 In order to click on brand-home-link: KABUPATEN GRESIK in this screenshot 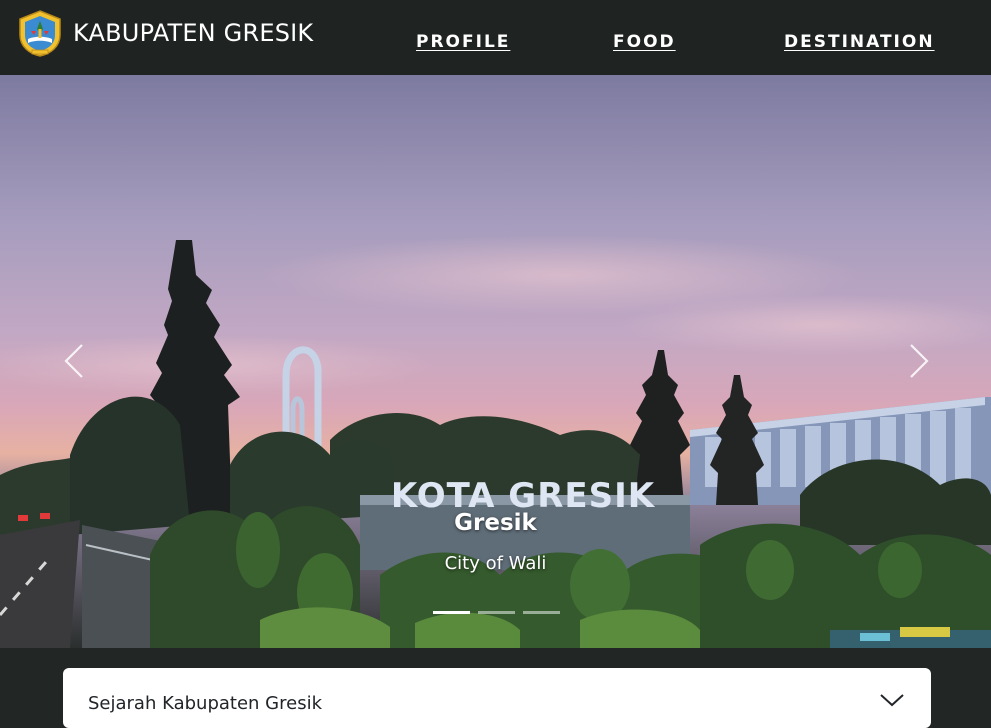, I will do `click(164, 33)`.